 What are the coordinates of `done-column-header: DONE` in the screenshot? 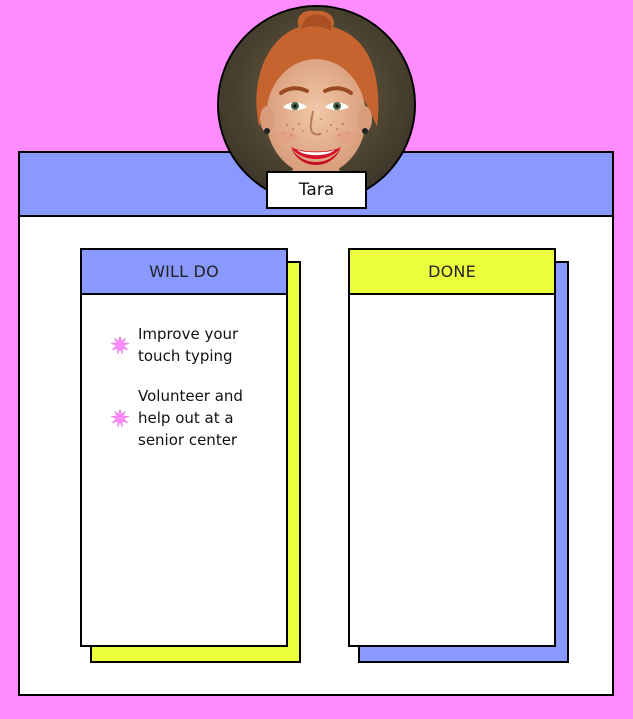 It's located at (452, 272).